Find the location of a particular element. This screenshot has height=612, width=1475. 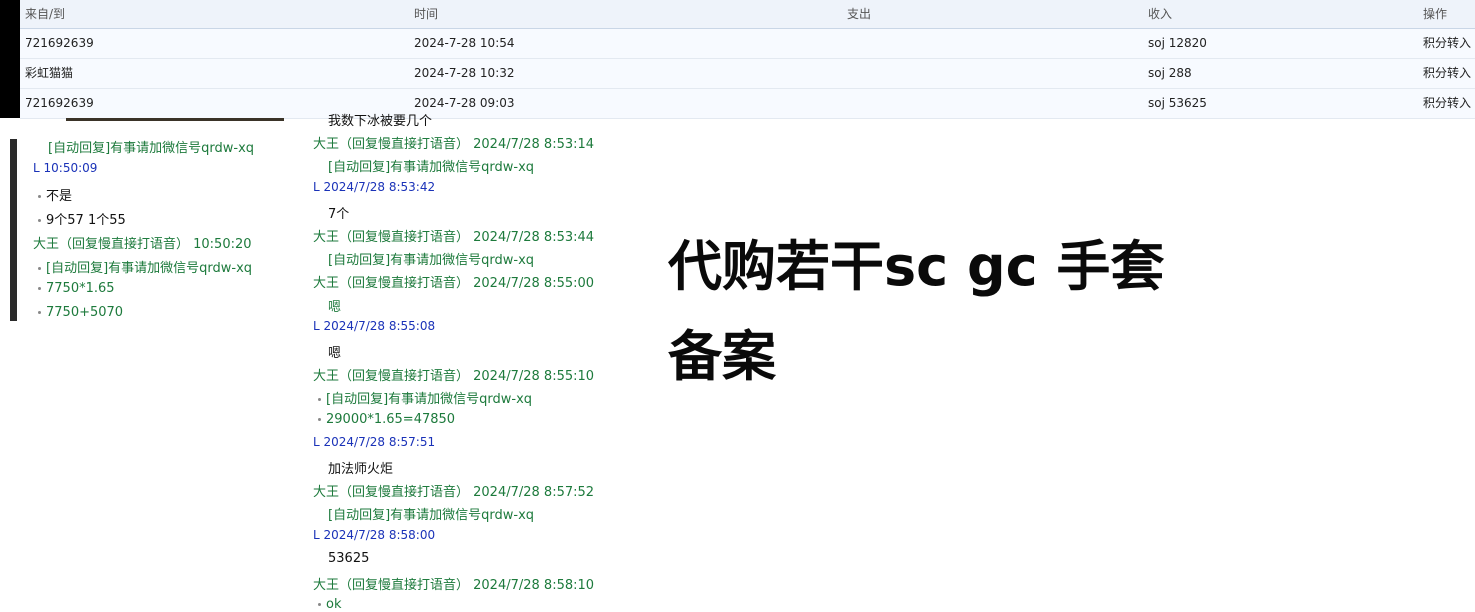

chat-line: 9个57 1个55 is located at coordinates (82, 218).